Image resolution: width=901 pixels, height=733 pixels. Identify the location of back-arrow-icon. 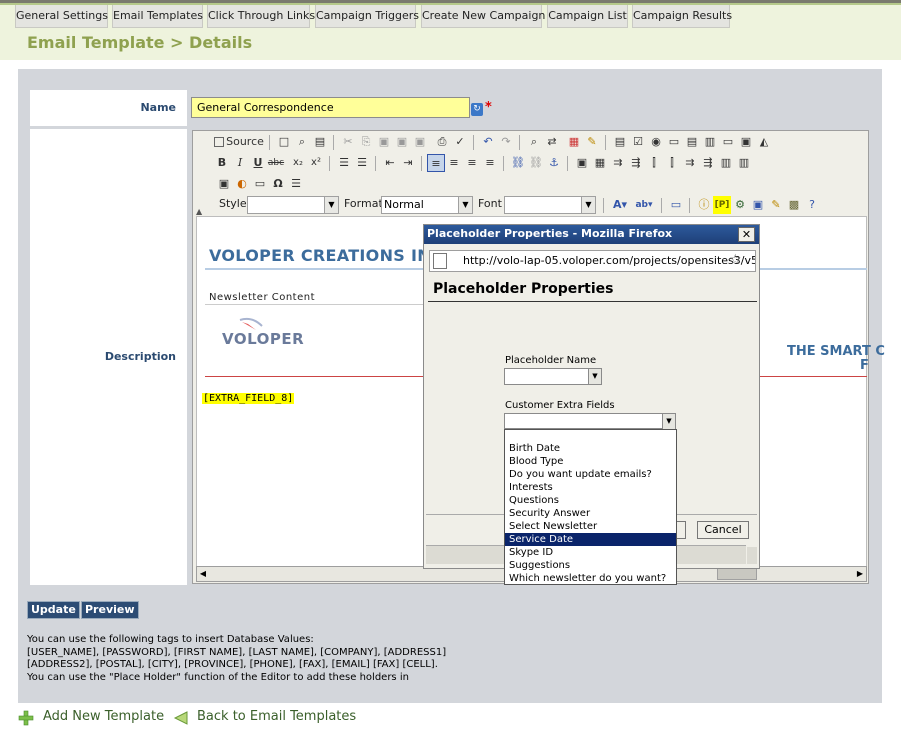
(181, 718).